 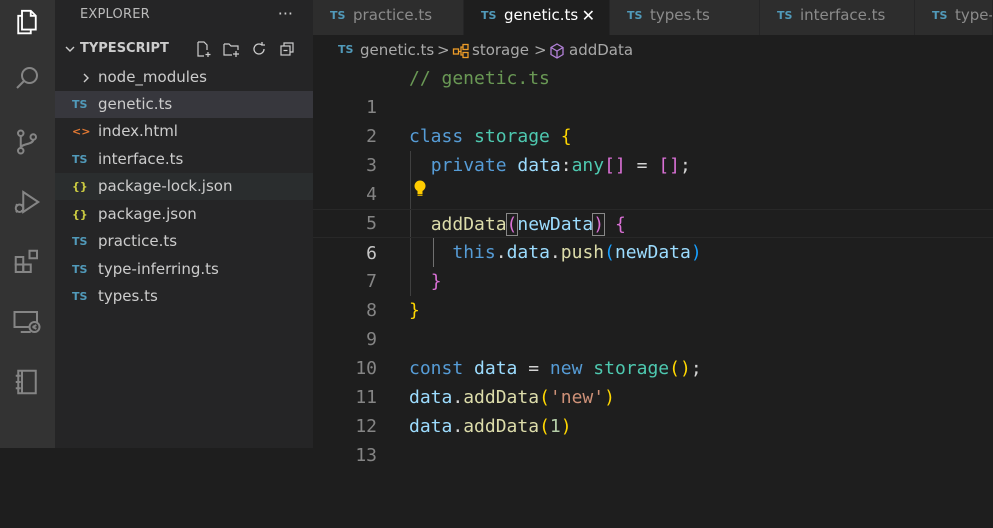 What do you see at coordinates (541, 15) in the screenshot?
I see `tab-label: genetic.ts` at bounding box center [541, 15].